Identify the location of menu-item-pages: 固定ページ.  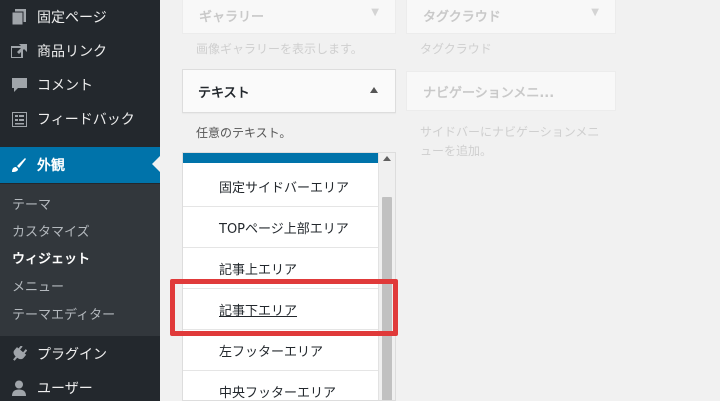
(80, 17).